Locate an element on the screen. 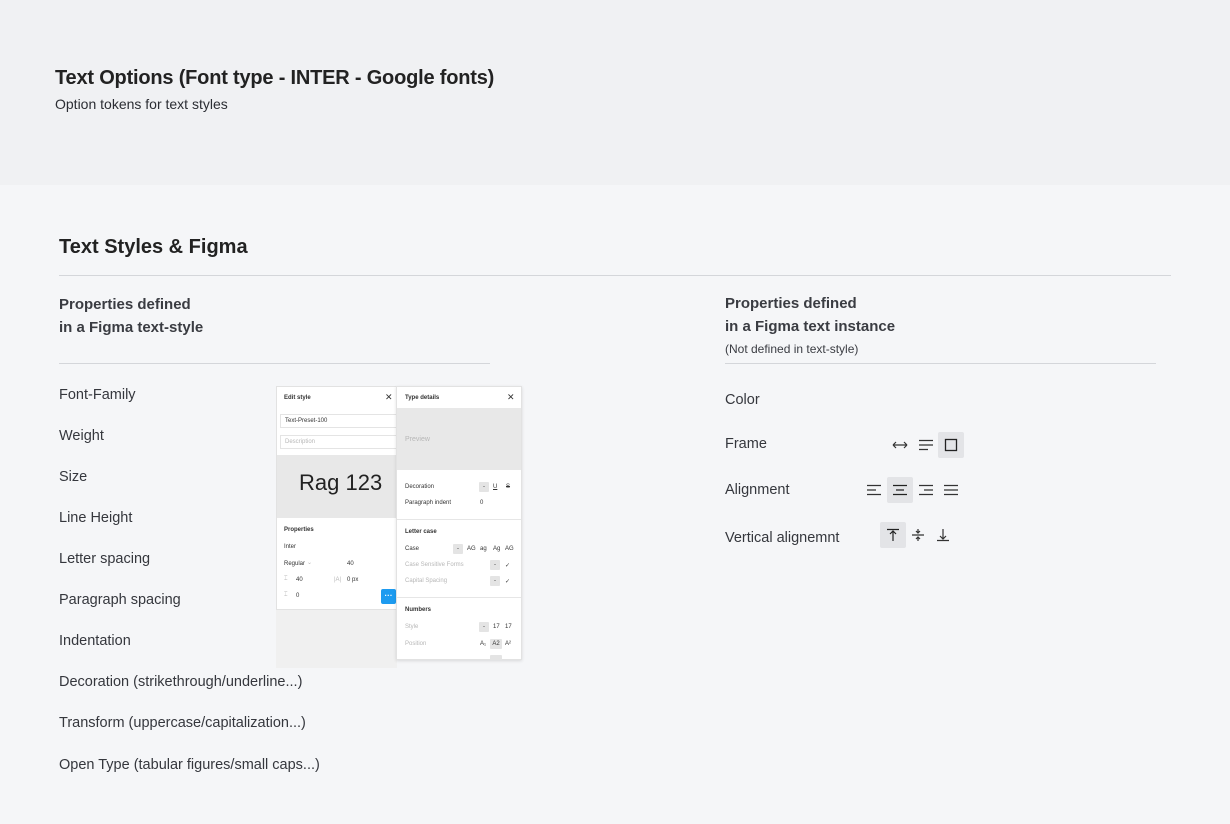  number-style-oldstyle: 17 is located at coordinates (508, 627).